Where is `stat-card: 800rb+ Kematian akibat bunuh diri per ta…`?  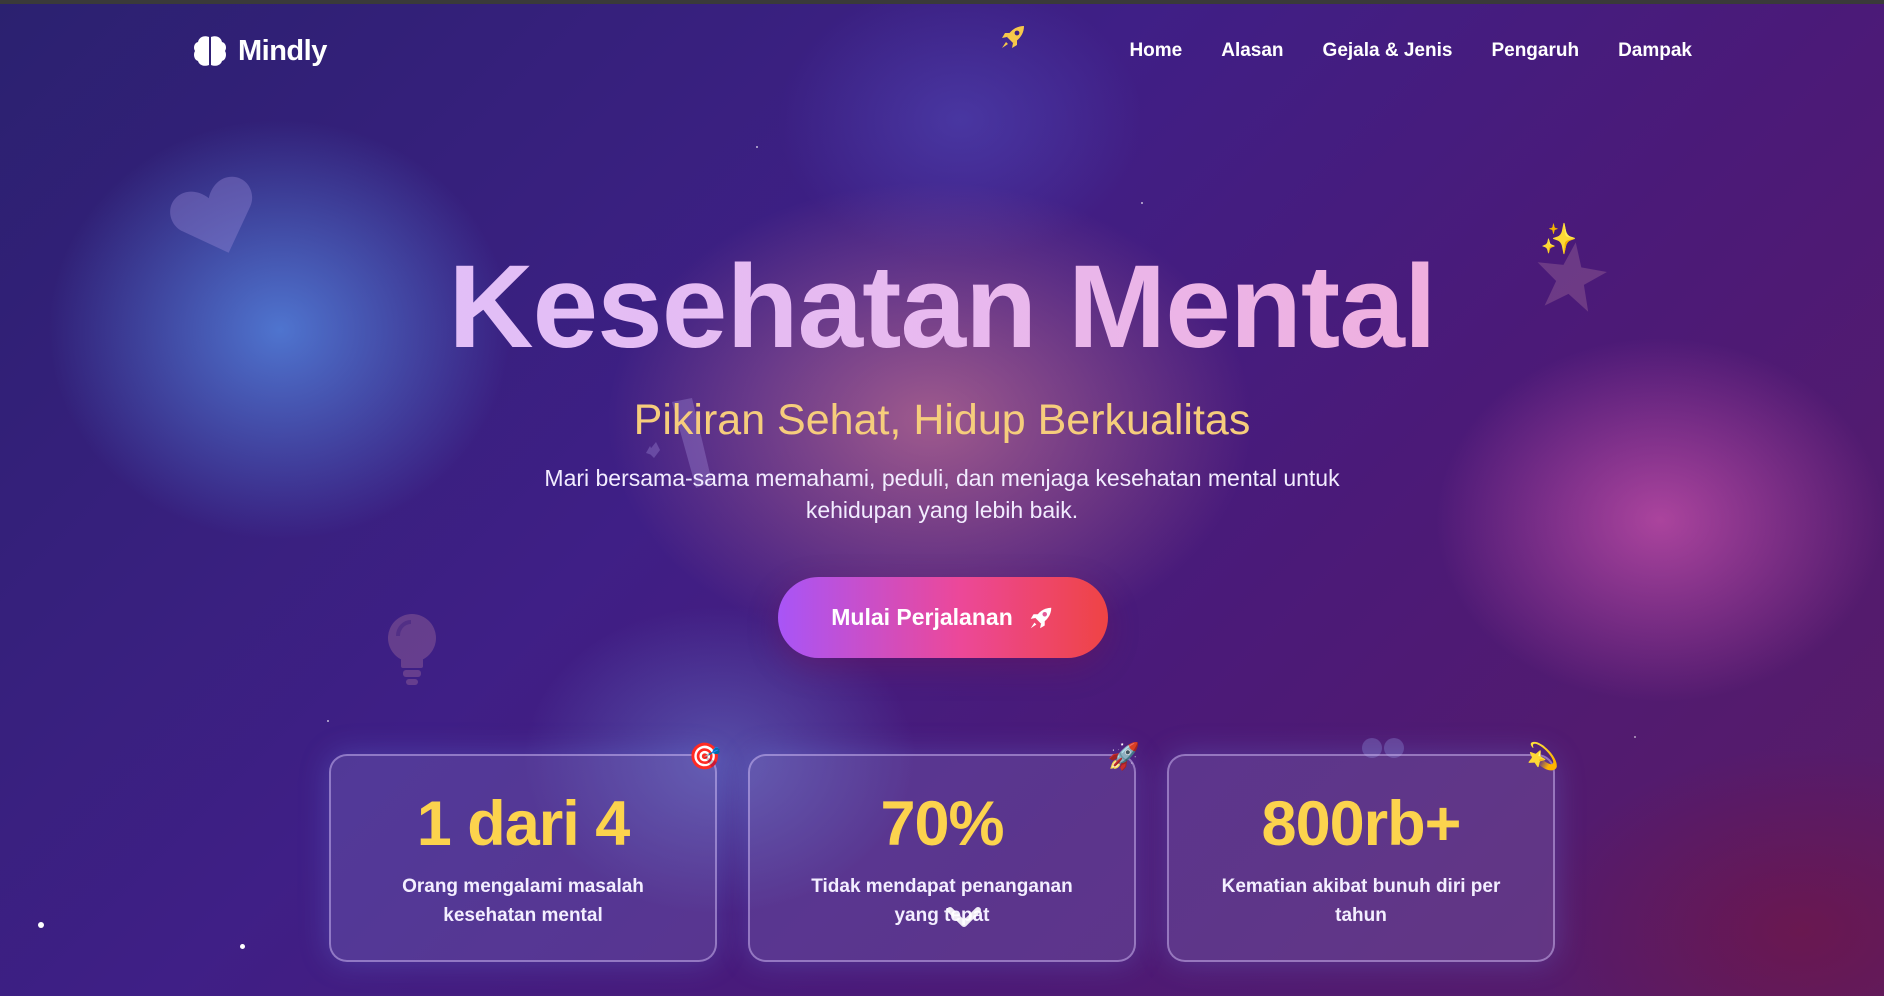
stat-card: 800rb+ Kematian akibat bunuh diri per ta… is located at coordinates (1363, 852).